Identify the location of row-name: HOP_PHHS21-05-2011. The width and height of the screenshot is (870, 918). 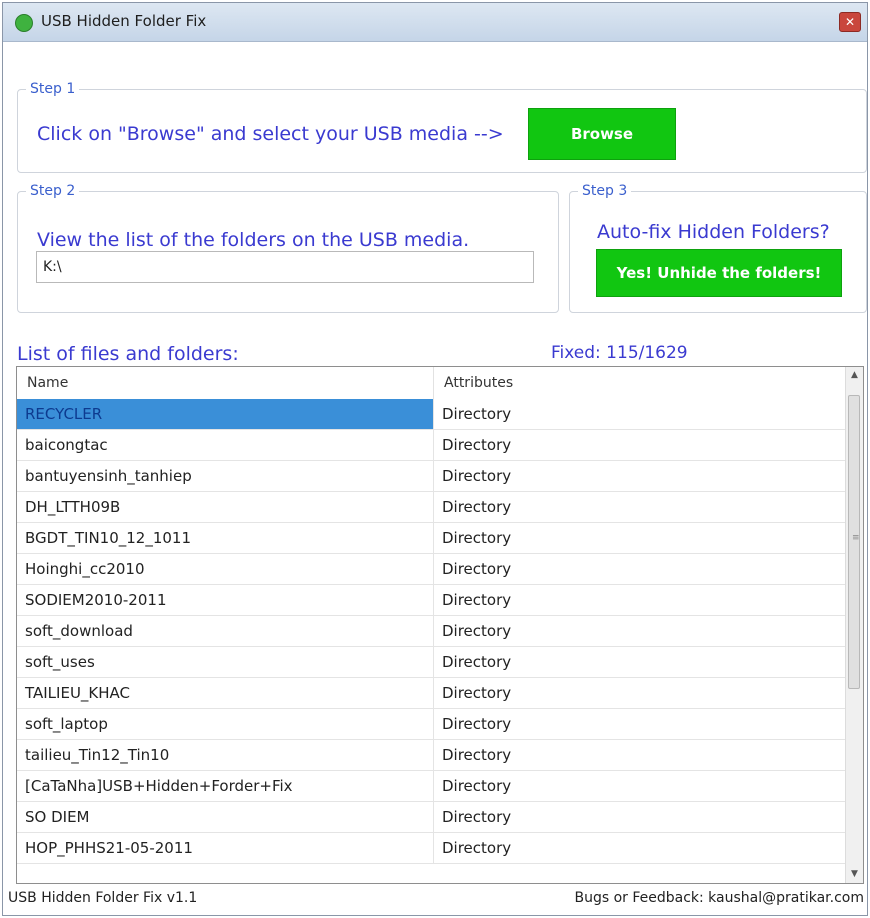
(225, 848).